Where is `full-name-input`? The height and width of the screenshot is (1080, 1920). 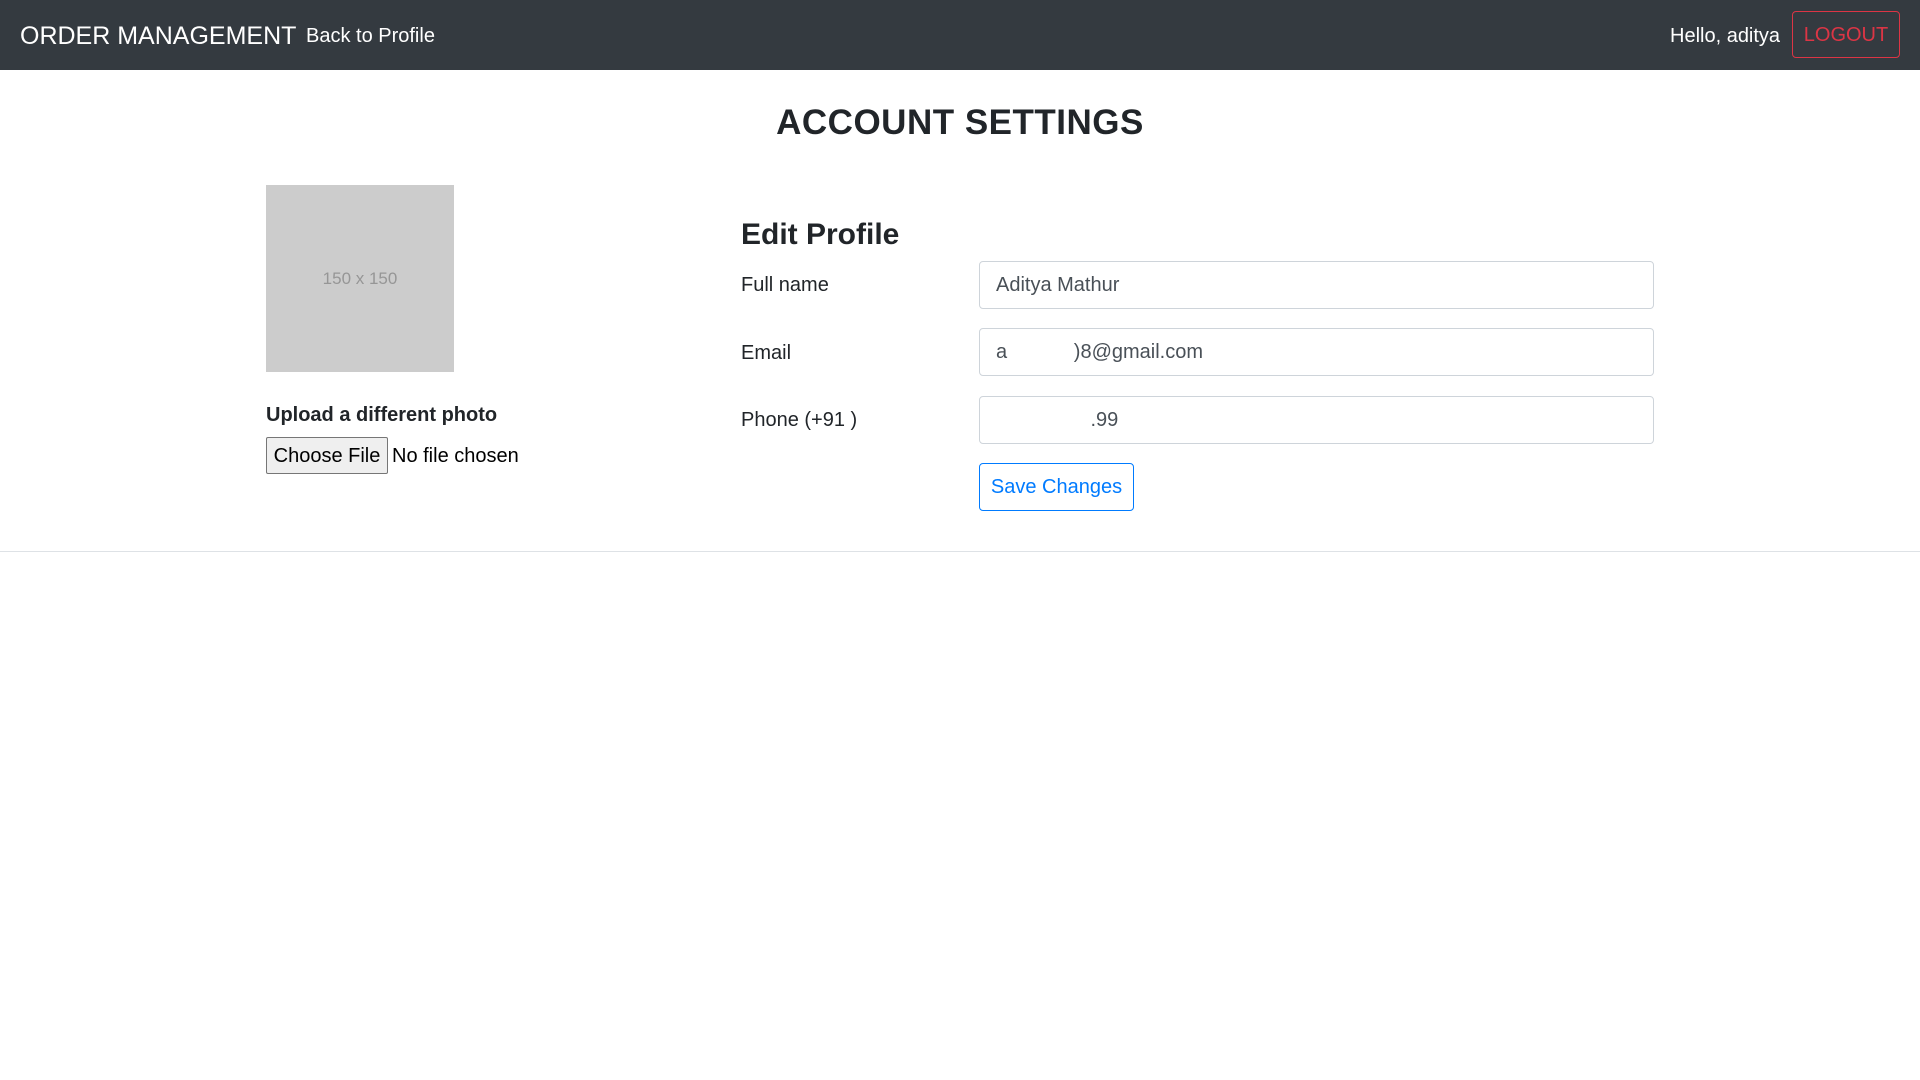
full-name-input is located at coordinates (1316, 285).